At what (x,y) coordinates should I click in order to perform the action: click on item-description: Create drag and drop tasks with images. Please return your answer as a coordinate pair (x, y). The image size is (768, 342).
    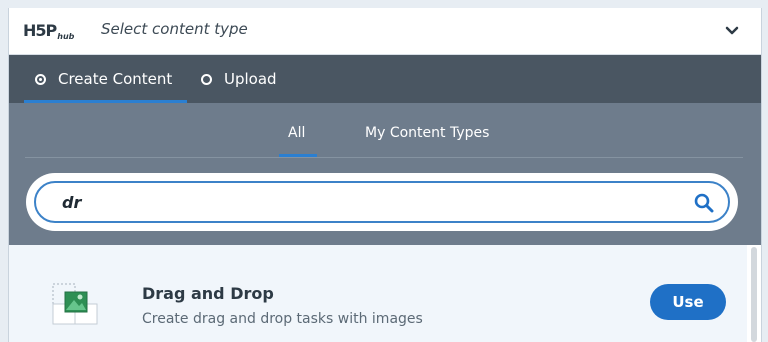
    Looking at the image, I should click on (282, 319).